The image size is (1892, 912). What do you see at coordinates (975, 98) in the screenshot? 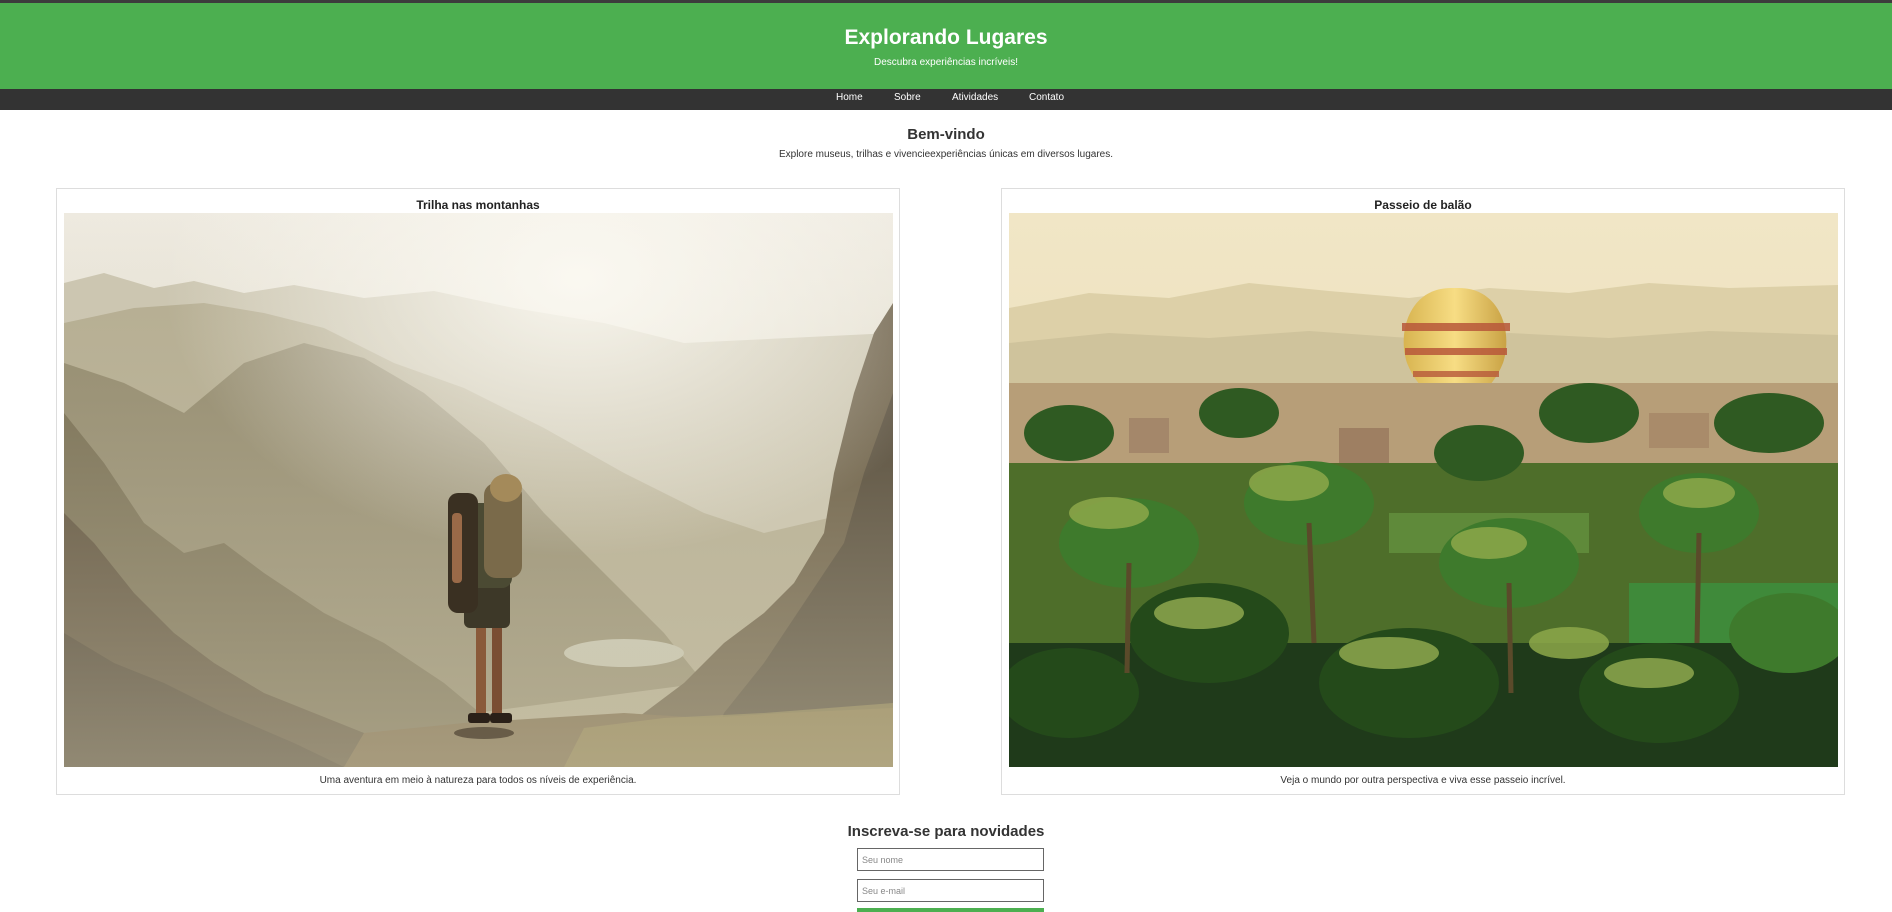
I see `nav-link-atividades: Atividades` at bounding box center [975, 98].